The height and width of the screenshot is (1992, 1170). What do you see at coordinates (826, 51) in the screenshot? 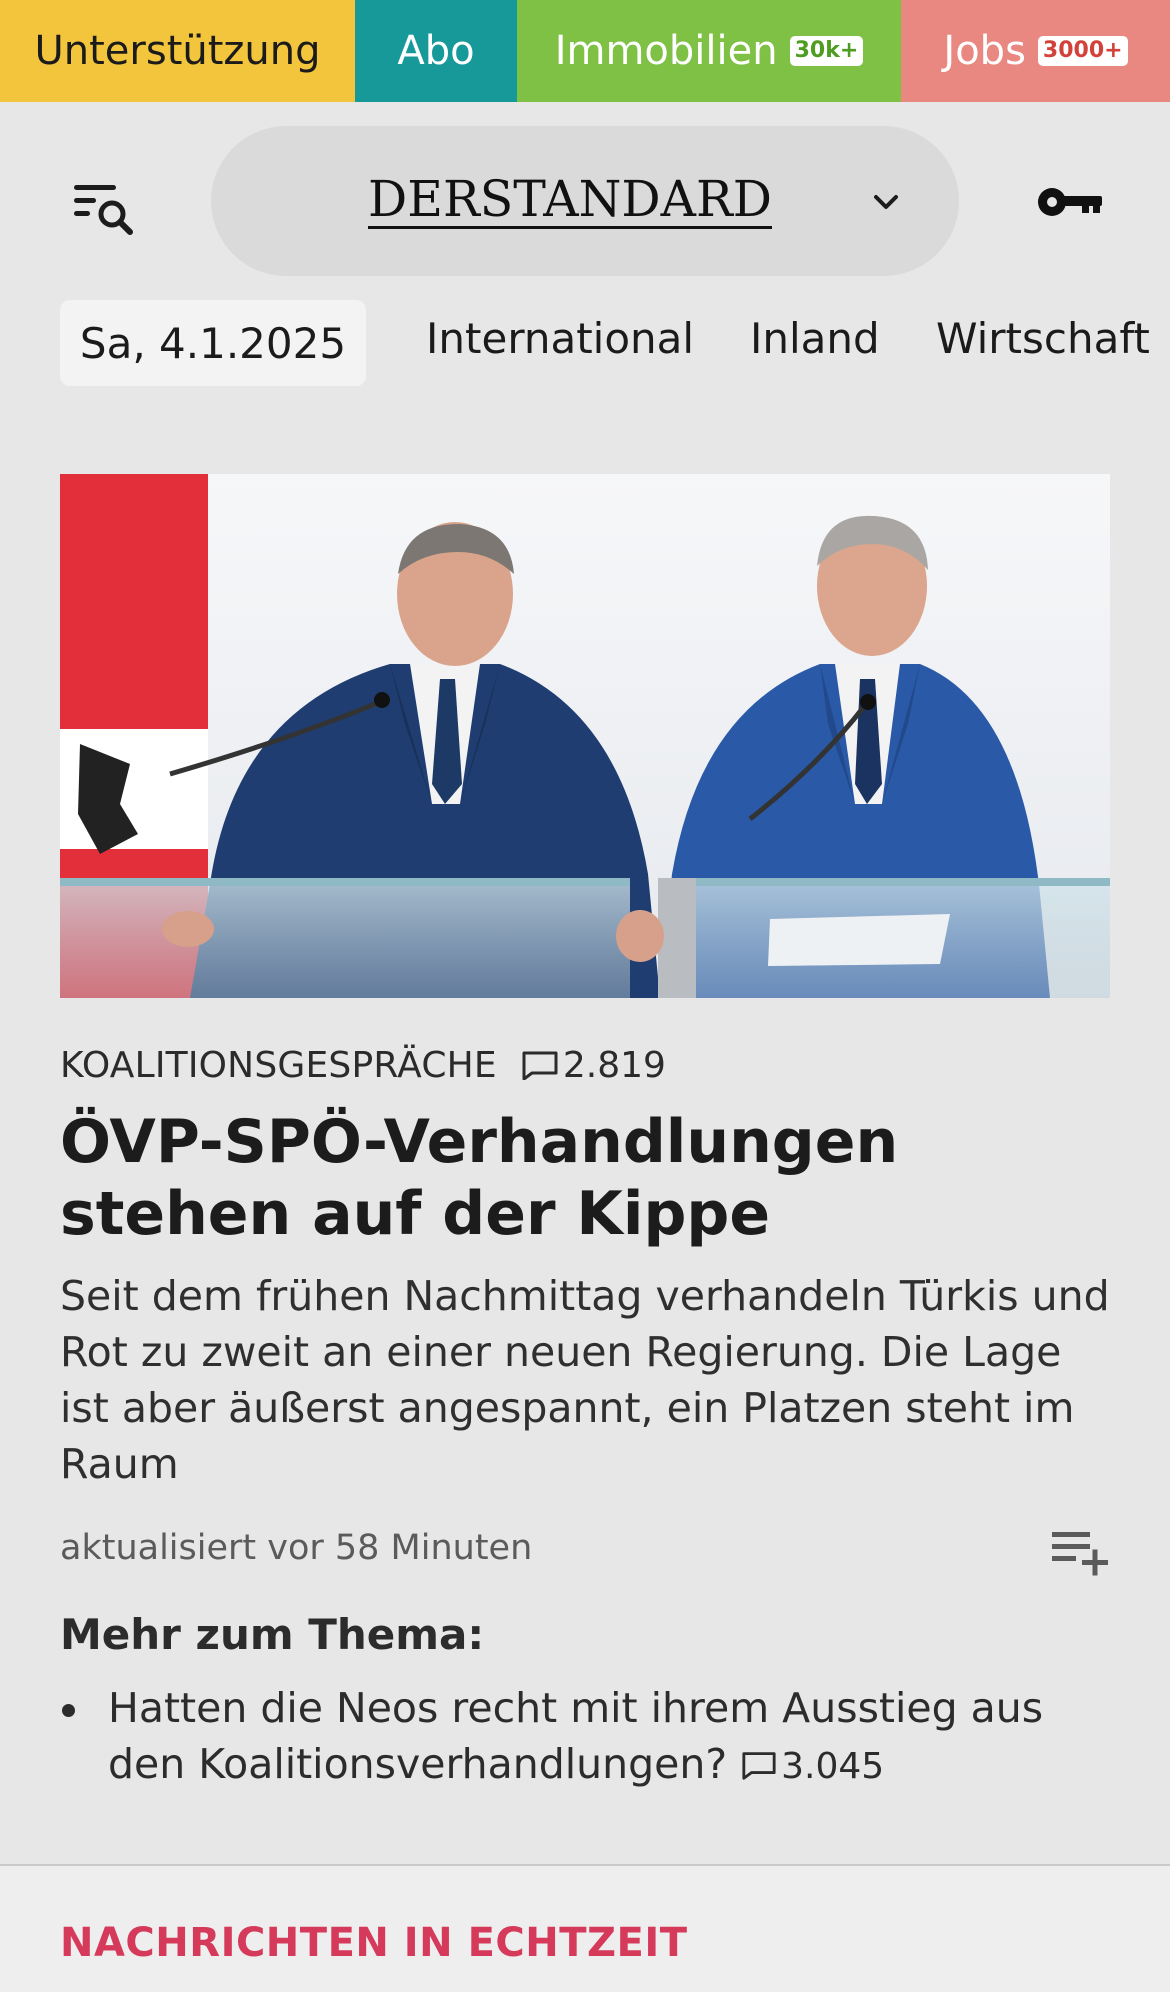
I see `immobilien-count-badge: 30k+` at bounding box center [826, 51].